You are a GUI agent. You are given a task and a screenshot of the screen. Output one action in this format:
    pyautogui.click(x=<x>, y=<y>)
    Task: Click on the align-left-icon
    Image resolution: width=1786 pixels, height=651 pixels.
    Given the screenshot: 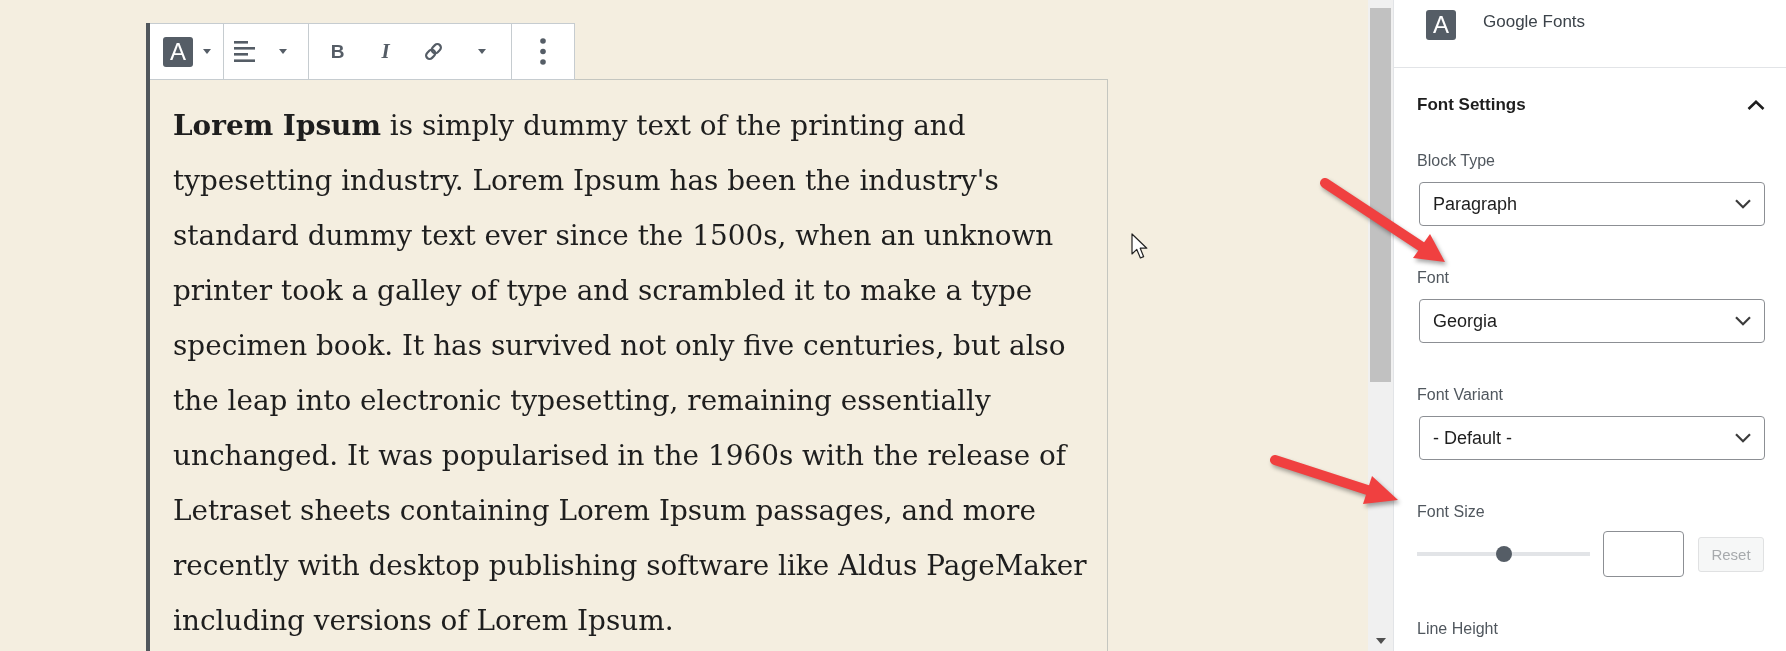 What is the action you would take?
    pyautogui.click(x=244, y=51)
    